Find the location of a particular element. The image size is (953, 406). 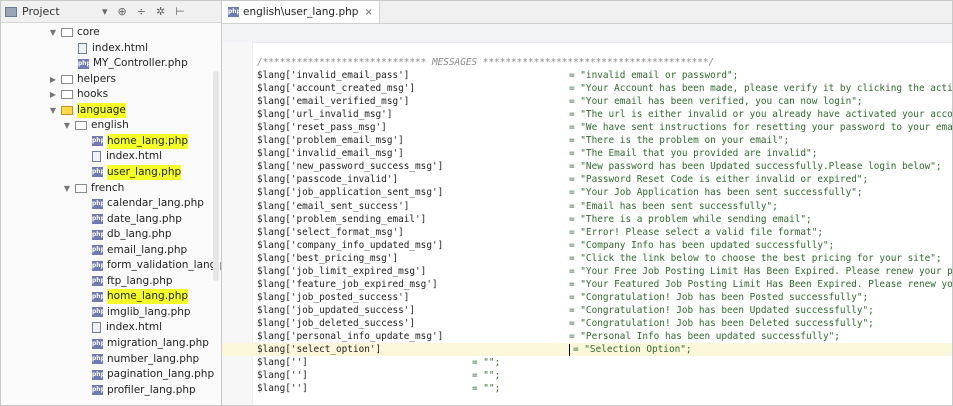

tree-item: ▼ core is located at coordinates (74, 32).